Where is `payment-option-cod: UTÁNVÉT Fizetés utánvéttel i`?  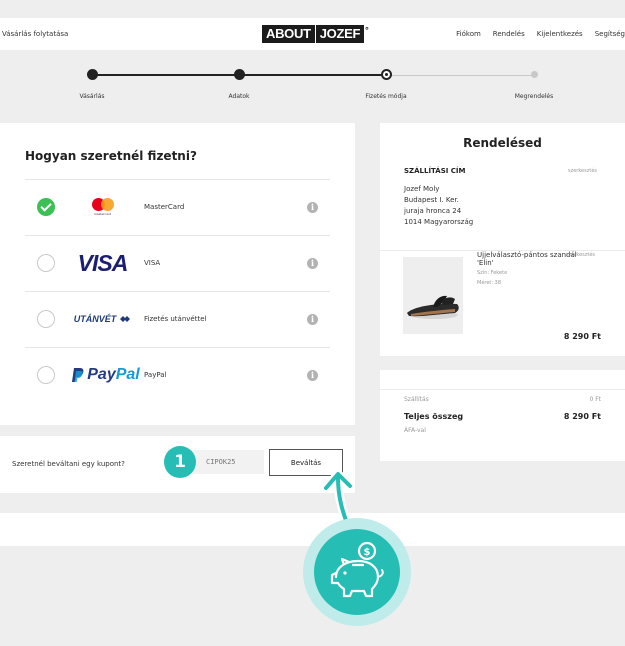 payment-option-cod: UTÁNVÉT Fizetés utánvéttel i is located at coordinates (177, 318).